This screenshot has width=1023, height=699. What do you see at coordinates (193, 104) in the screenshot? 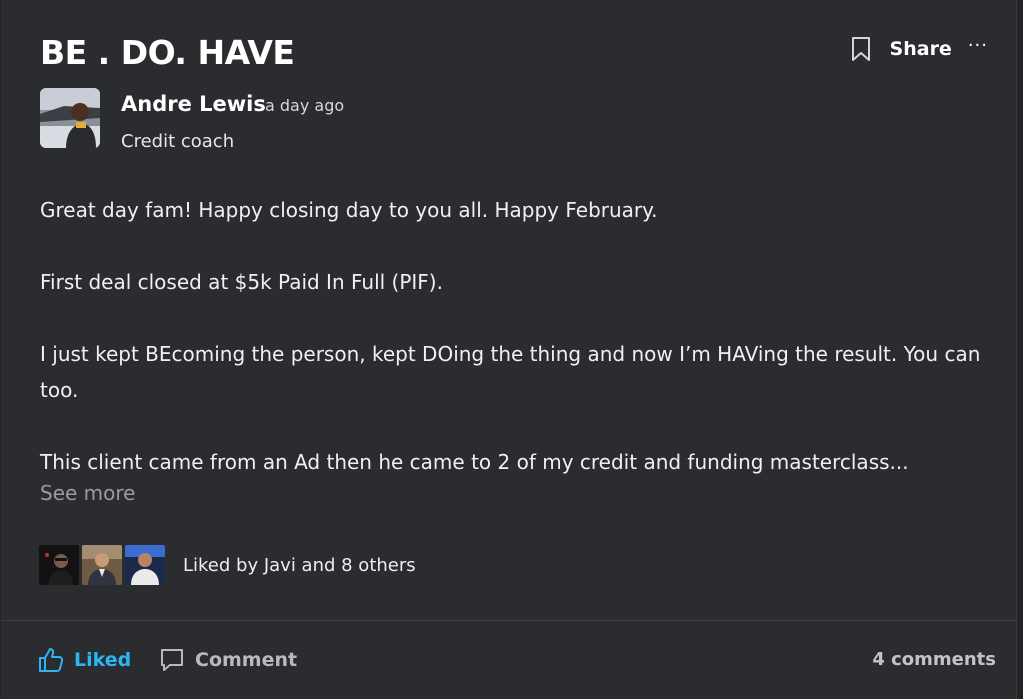
I see `author-name: Andre Lewis` at bounding box center [193, 104].